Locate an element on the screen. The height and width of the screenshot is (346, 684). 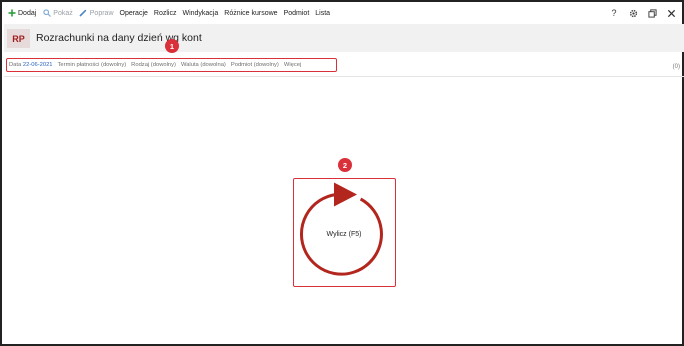
list-menu: Lista is located at coordinates (322, 13).